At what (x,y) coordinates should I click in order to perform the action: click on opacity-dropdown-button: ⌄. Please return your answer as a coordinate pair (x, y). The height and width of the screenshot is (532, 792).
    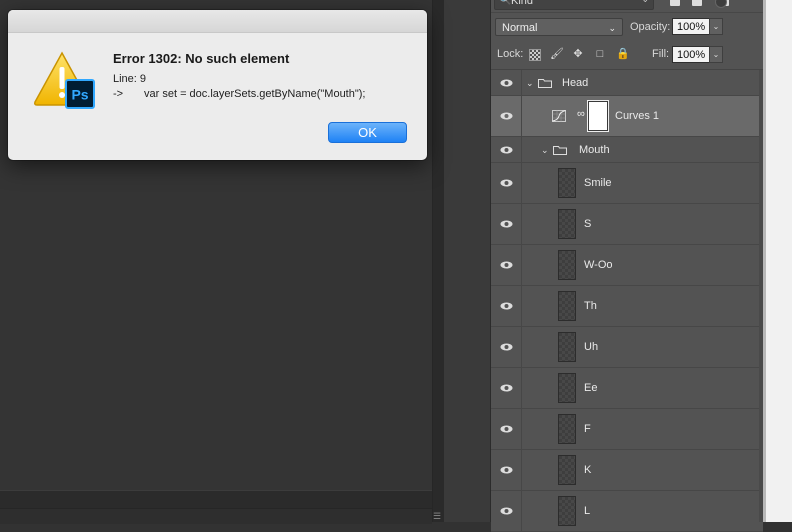
    Looking at the image, I should click on (716, 26).